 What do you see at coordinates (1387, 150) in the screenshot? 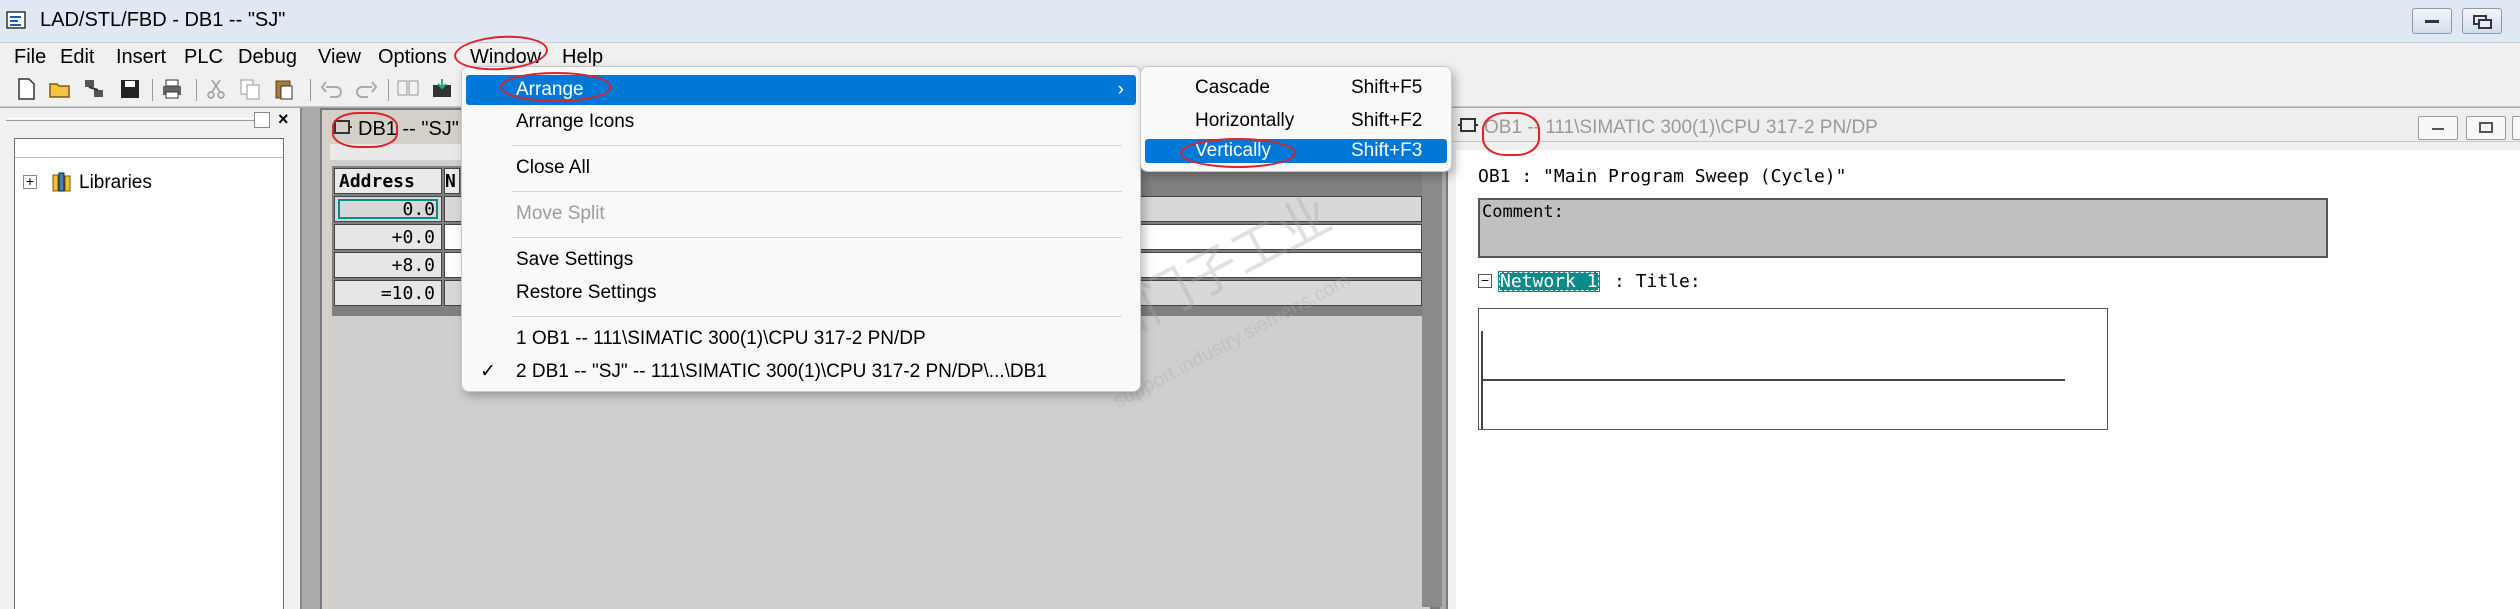
I see `shortcut-vertically: Shift+F3` at bounding box center [1387, 150].